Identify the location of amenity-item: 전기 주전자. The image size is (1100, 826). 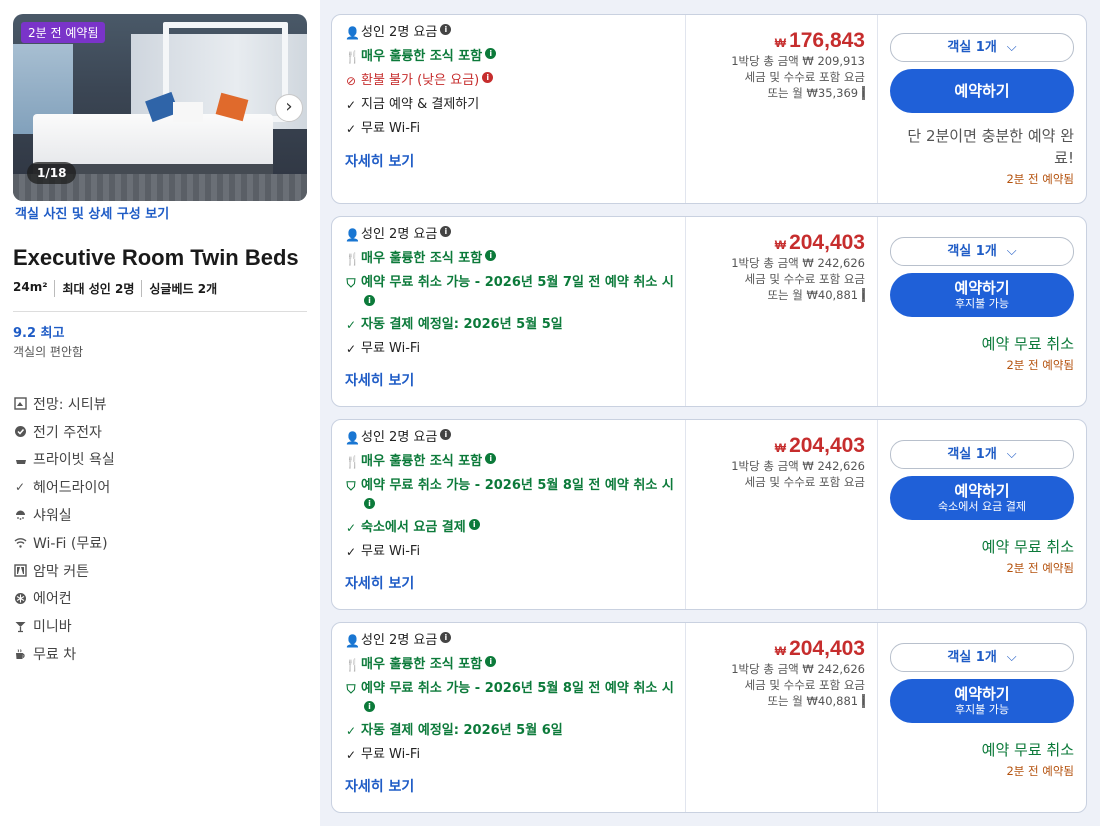
(160, 432).